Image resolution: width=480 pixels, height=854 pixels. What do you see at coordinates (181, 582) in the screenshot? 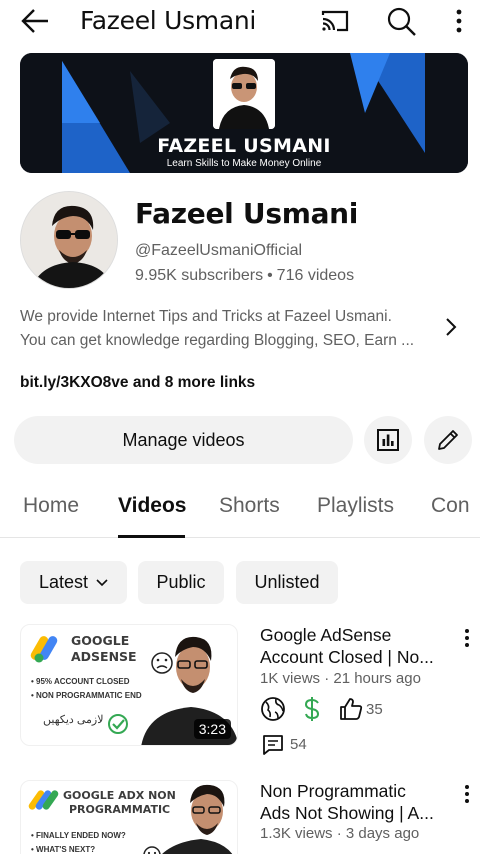
I see `filter-public-chip: Public` at bounding box center [181, 582].